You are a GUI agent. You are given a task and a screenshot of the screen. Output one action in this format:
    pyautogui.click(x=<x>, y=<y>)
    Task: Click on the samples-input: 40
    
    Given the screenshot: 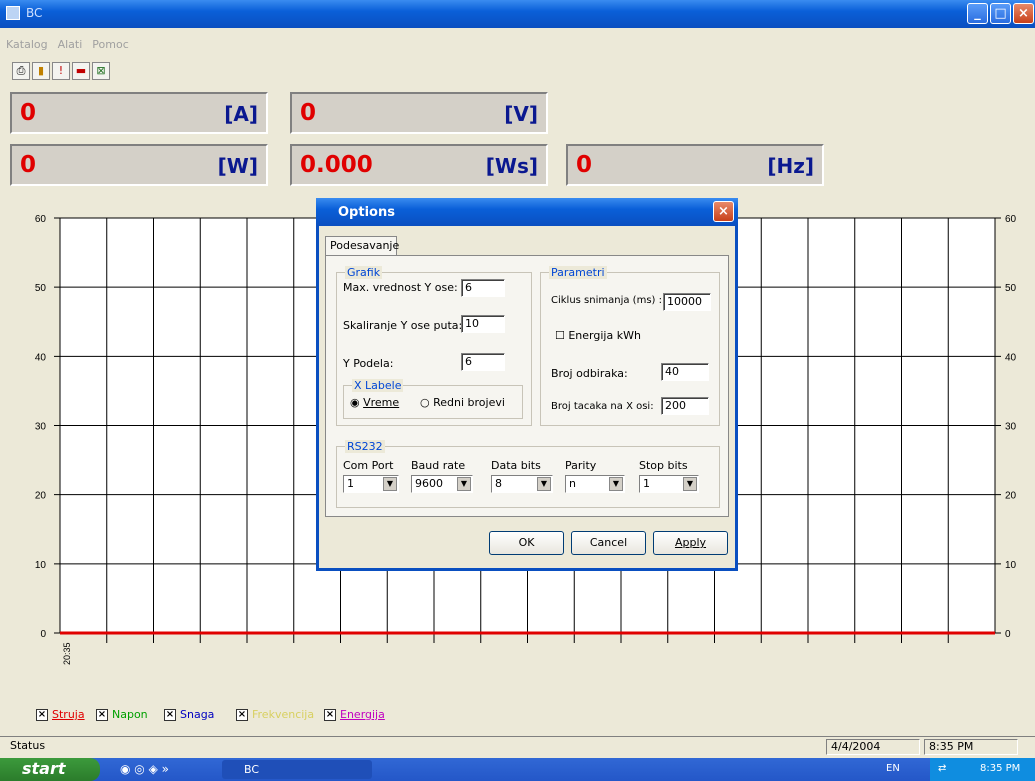 What is the action you would take?
    pyautogui.click(x=685, y=372)
    